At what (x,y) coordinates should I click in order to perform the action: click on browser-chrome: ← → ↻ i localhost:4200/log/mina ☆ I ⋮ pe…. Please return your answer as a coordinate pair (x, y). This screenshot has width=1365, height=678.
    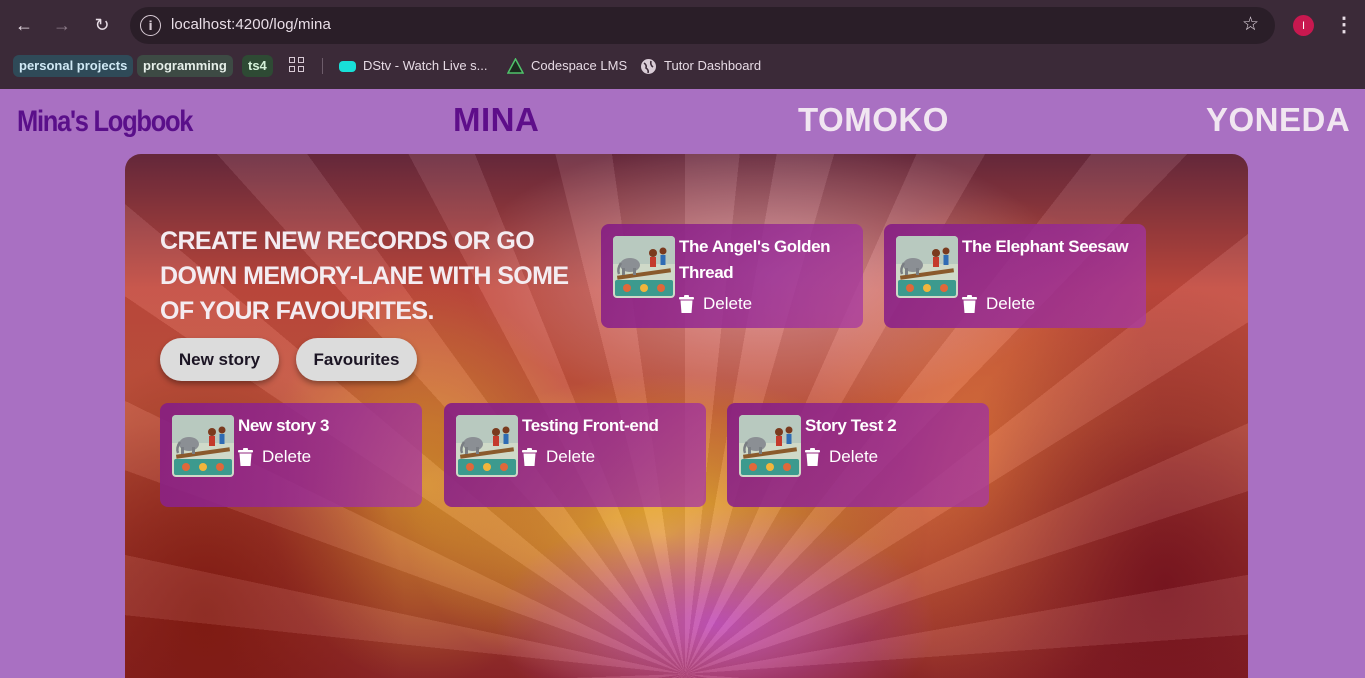
    Looking at the image, I should click on (682, 44).